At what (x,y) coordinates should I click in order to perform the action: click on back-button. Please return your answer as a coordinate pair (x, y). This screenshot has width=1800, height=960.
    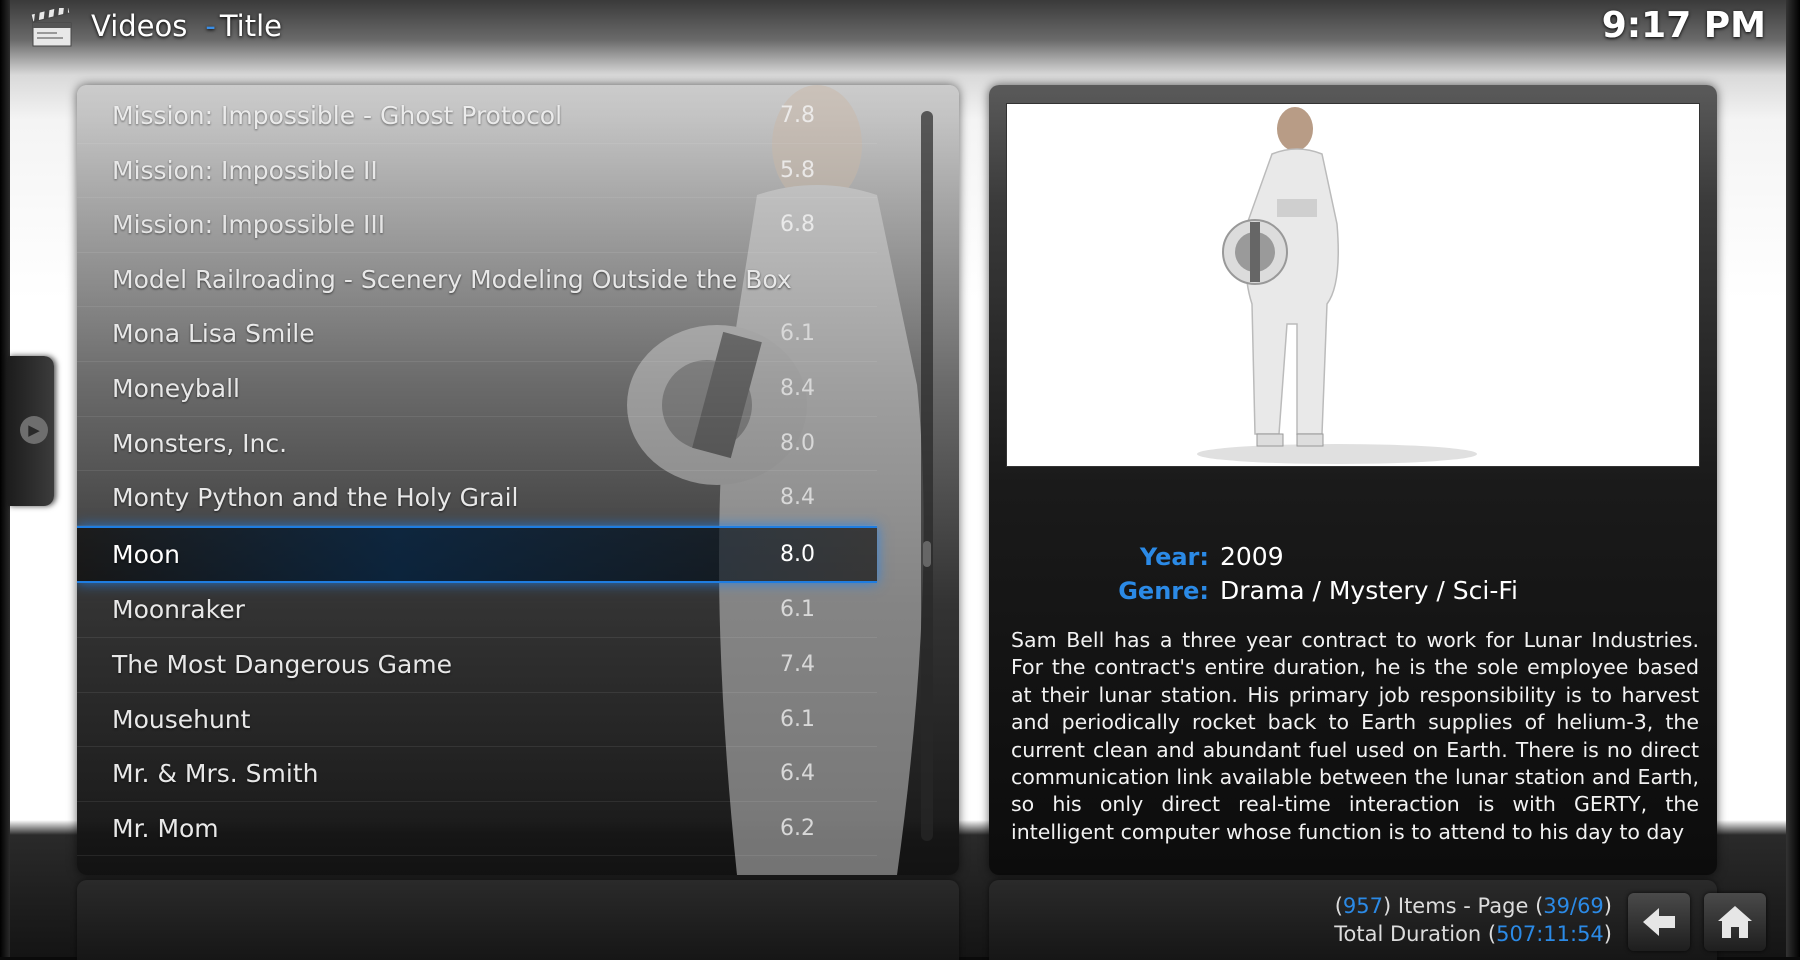
    Looking at the image, I should click on (1659, 922).